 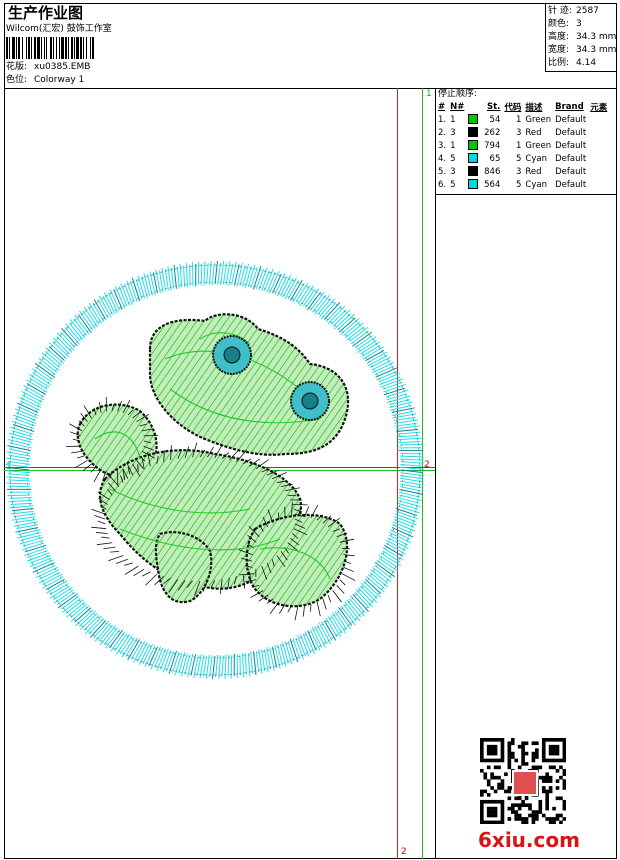 What do you see at coordinates (545, 37) in the screenshot?
I see `stats-divider` at bounding box center [545, 37].